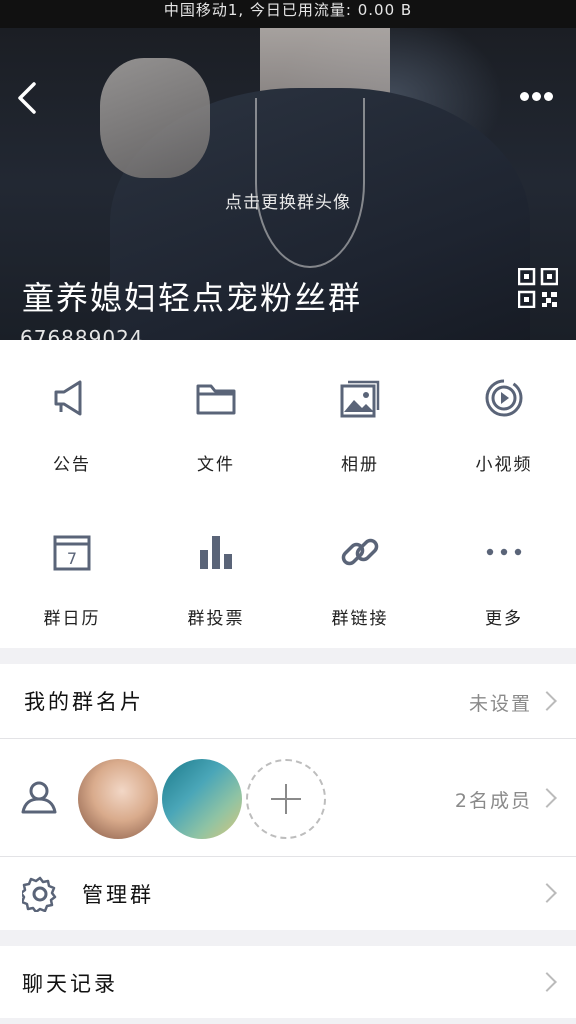 This screenshot has height=1024, width=576. I want to click on members-row: 2名成员, so click(288, 797).